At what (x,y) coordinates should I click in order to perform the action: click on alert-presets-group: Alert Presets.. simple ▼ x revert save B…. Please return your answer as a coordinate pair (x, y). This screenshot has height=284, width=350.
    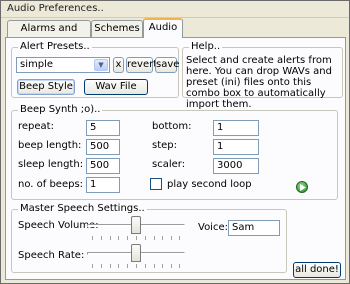
    Looking at the image, I should click on (95, 69).